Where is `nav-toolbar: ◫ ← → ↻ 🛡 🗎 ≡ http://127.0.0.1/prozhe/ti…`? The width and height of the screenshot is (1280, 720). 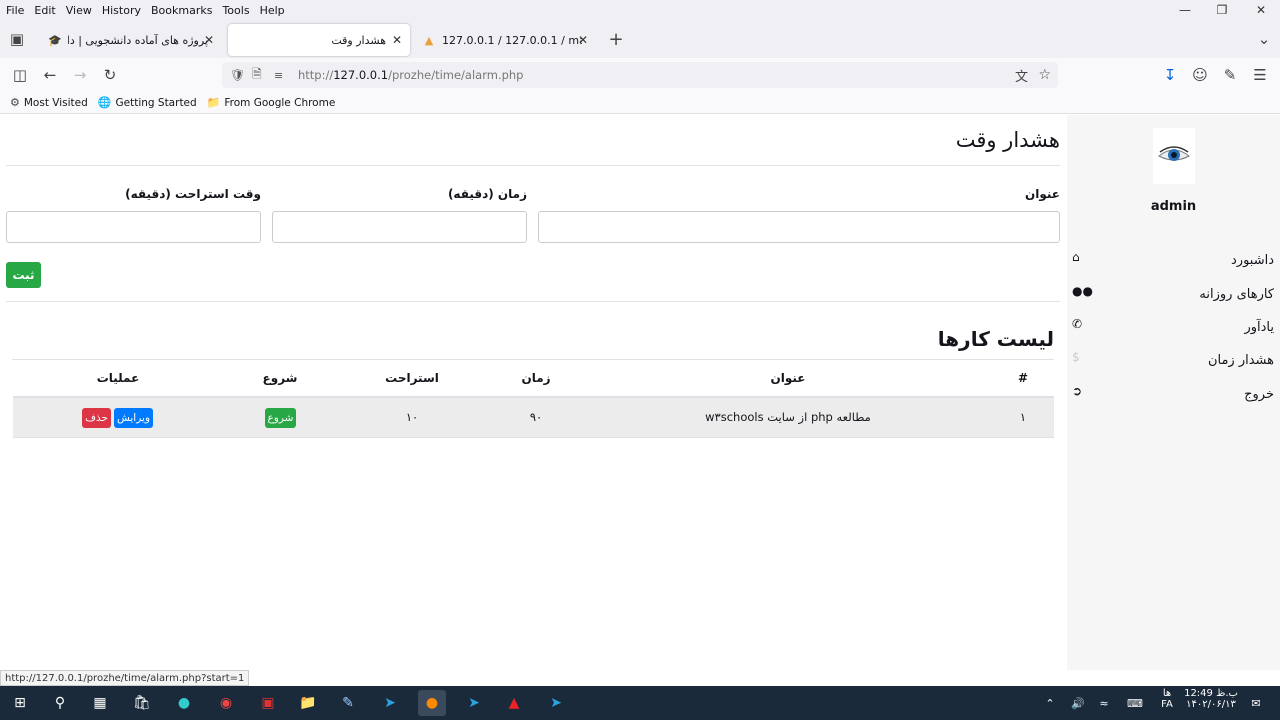 nav-toolbar: ◫ ← → ↻ 🛡 🗎 ≡ http://127.0.0.1/prozhe/ti… is located at coordinates (640, 75).